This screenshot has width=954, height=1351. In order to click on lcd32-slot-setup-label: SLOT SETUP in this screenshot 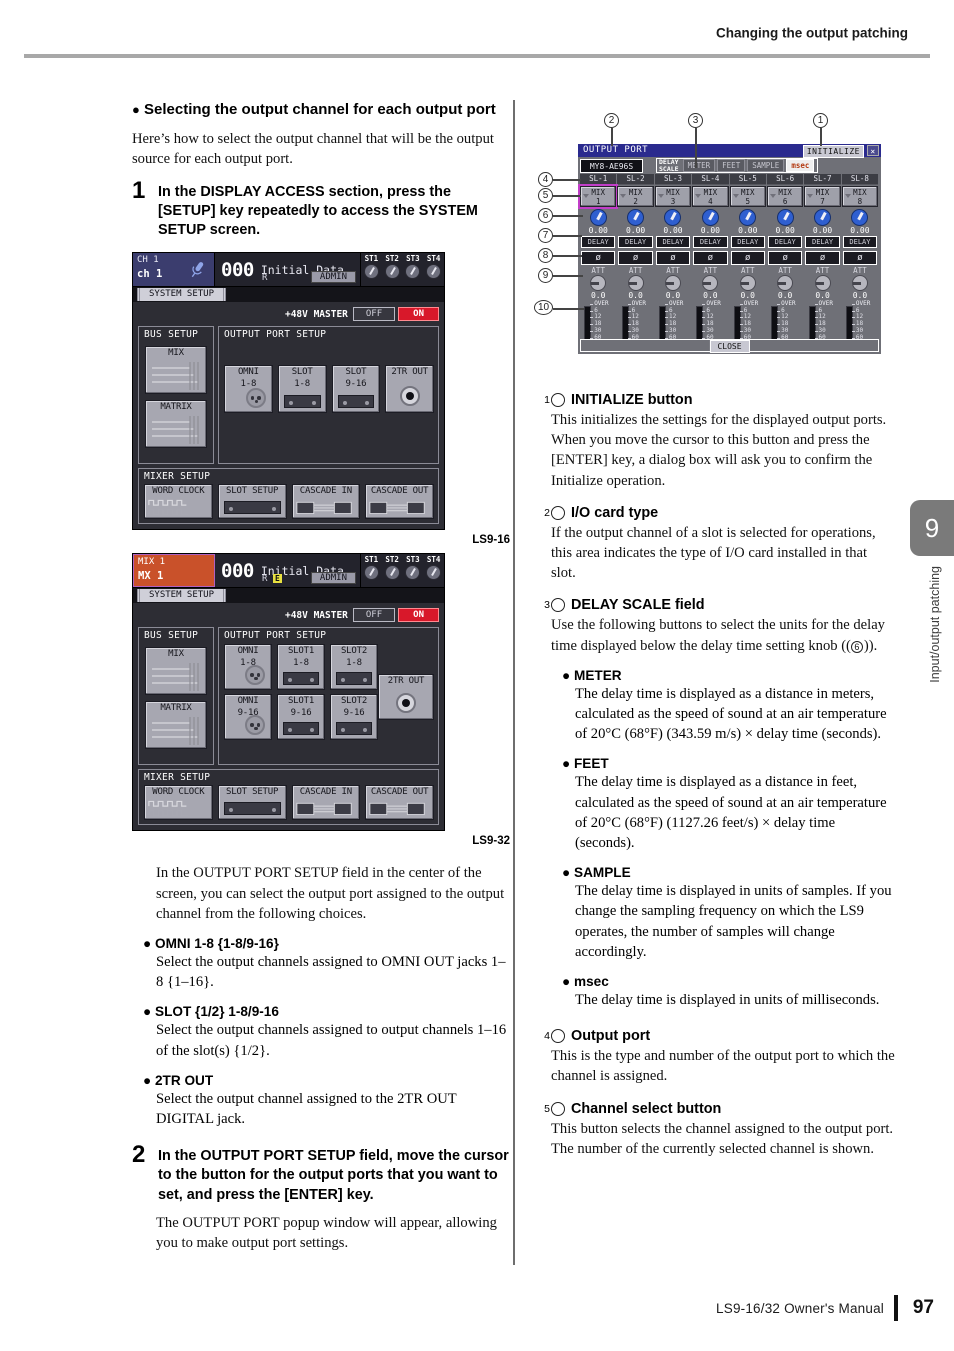, I will do `click(252, 792)`.